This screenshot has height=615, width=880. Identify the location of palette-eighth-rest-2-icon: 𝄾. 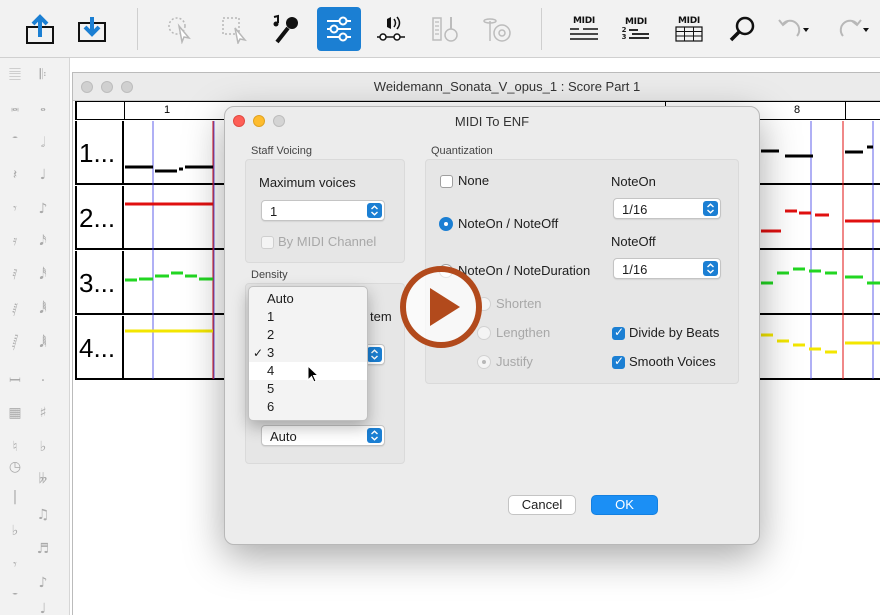
(15, 565).